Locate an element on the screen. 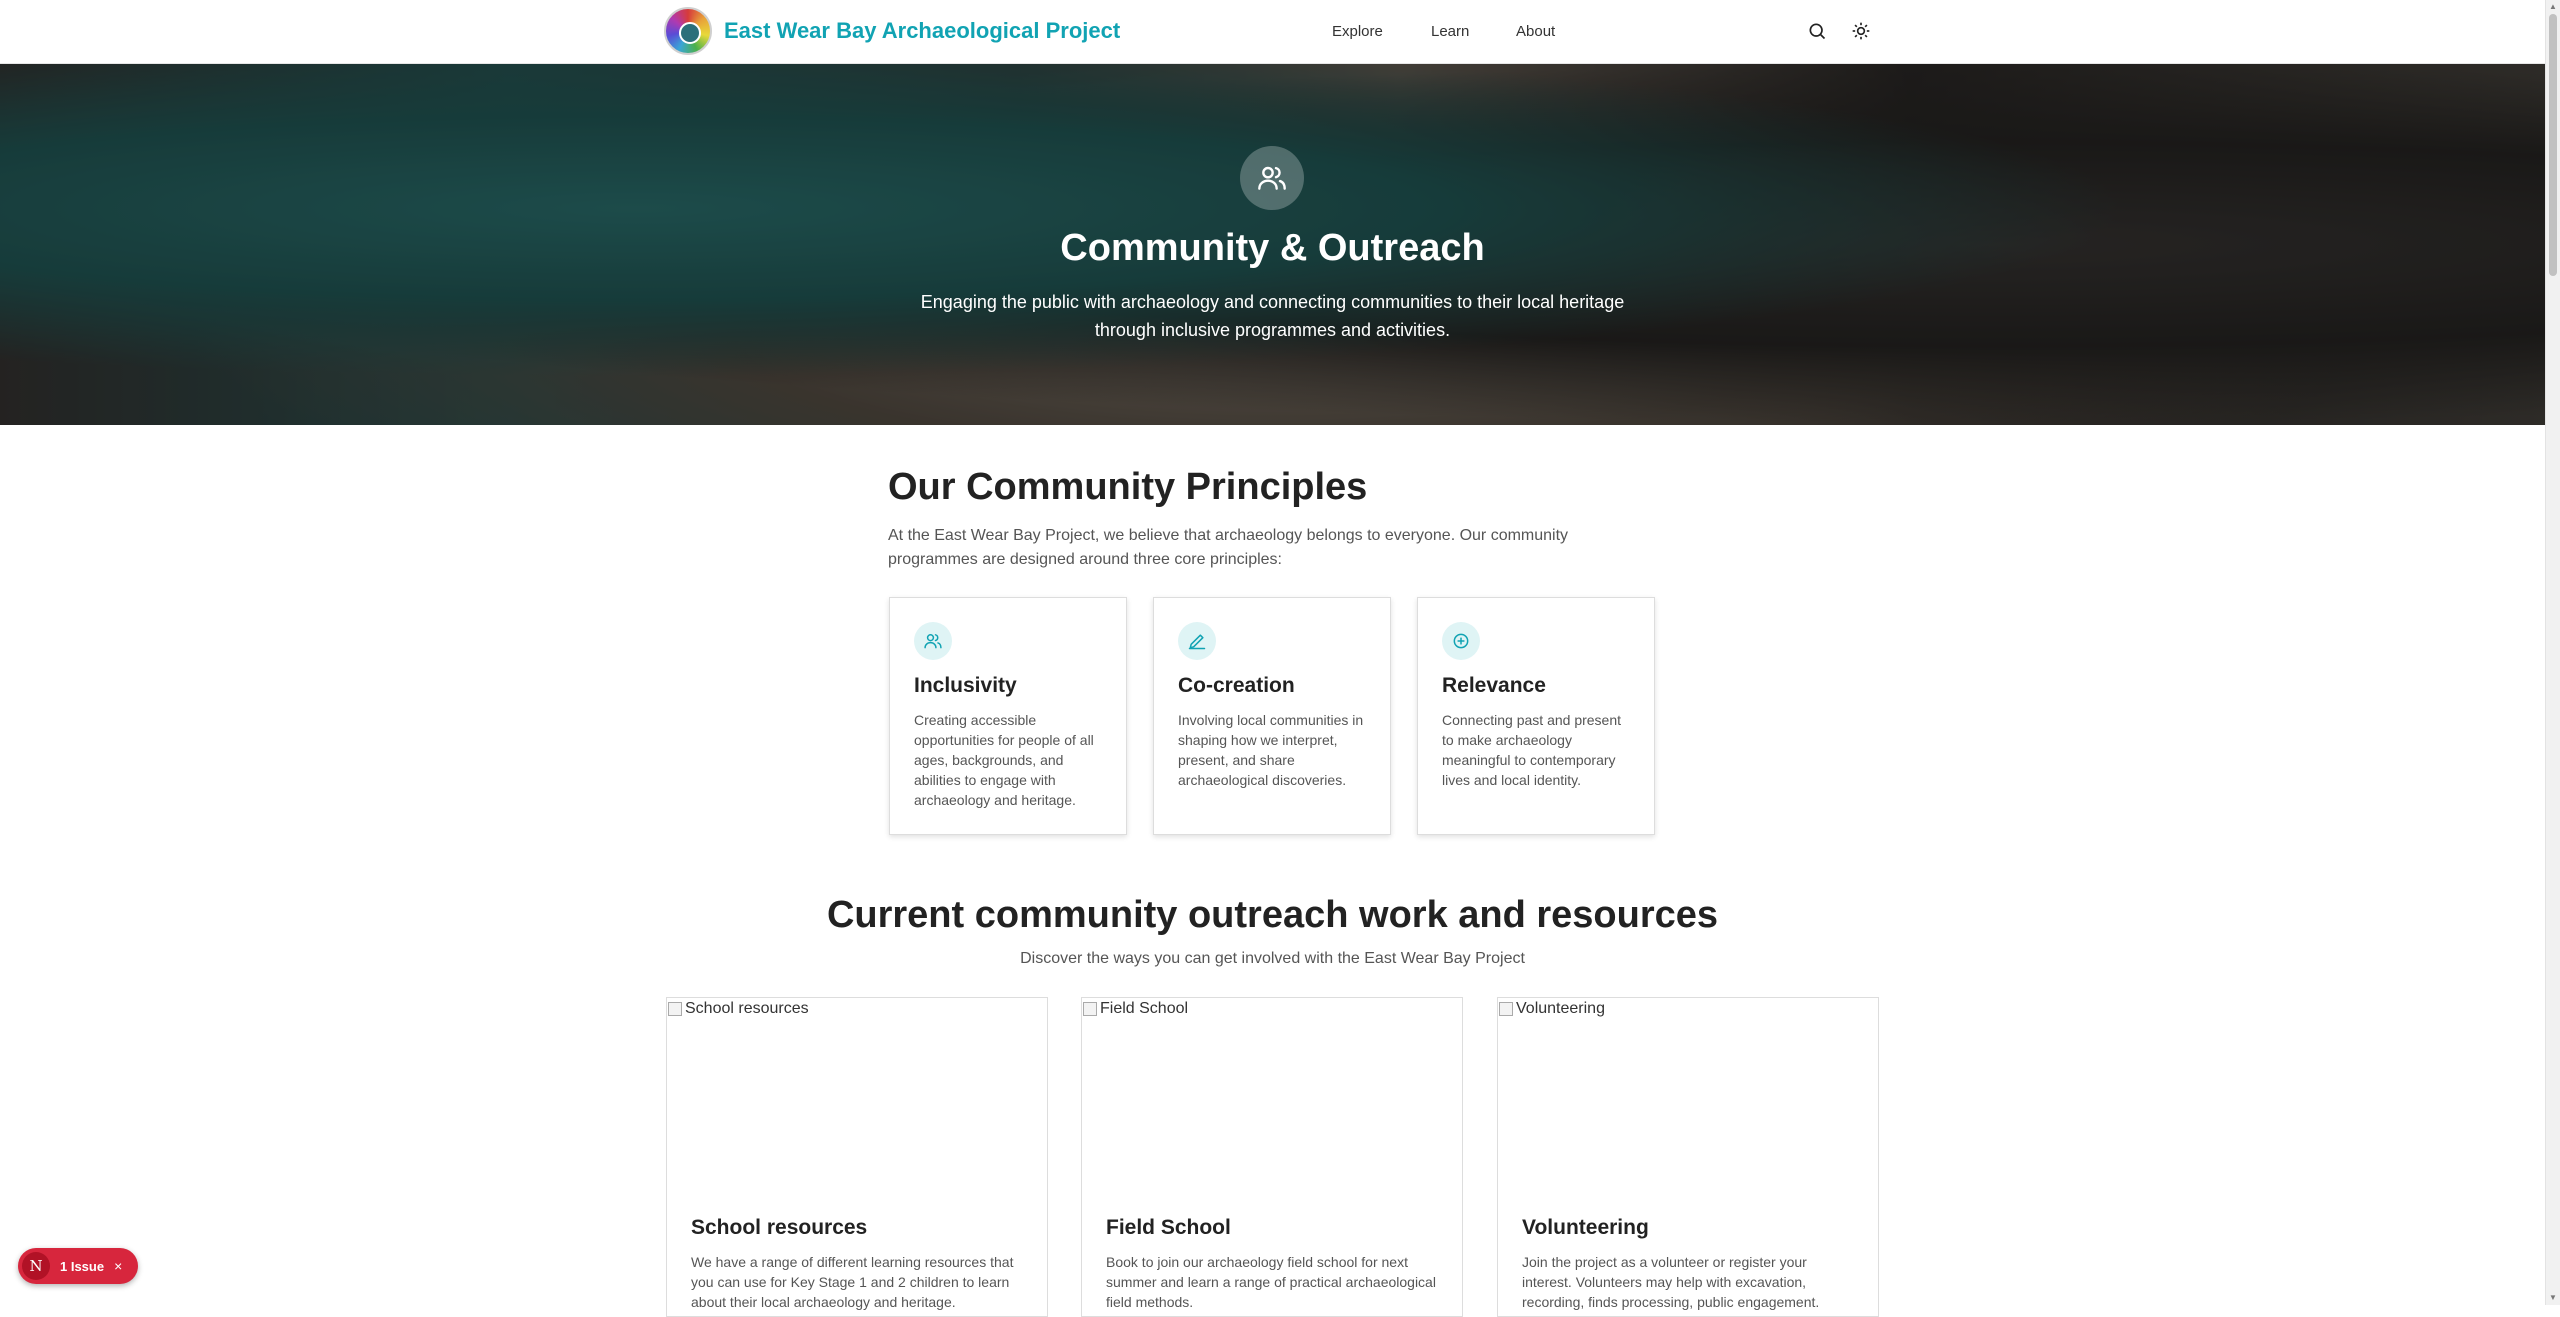 The width and height of the screenshot is (2560, 1317). principle-title: Co-creation is located at coordinates (1236, 685).